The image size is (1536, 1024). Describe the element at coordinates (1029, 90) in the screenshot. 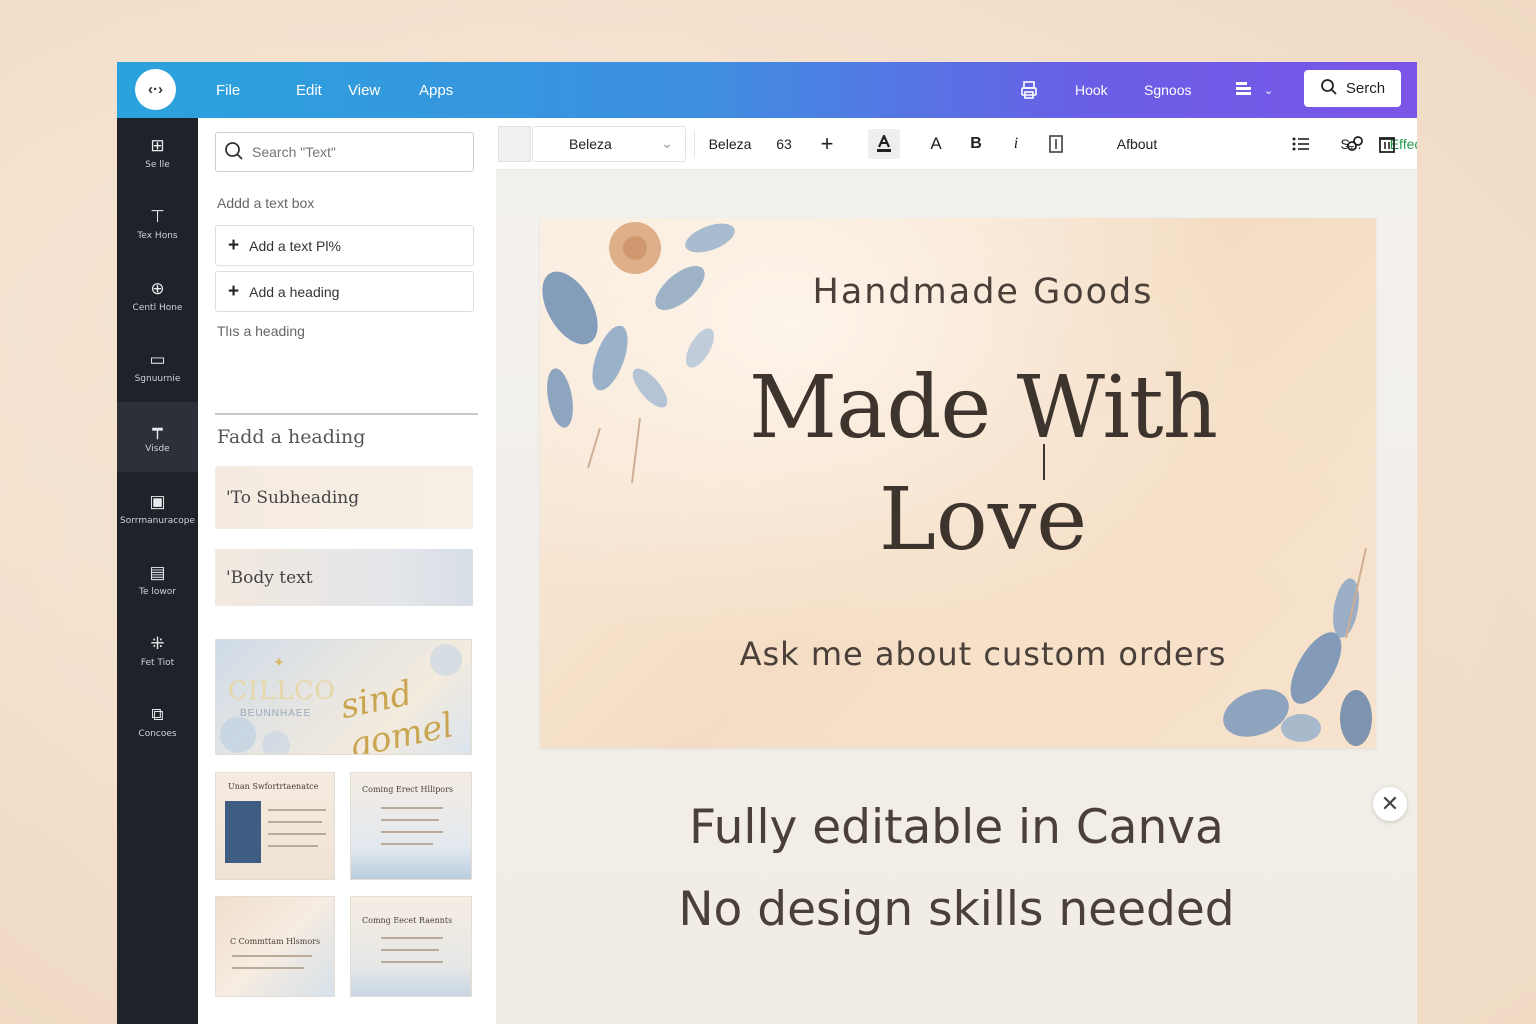

I see `print-icon` at that location.